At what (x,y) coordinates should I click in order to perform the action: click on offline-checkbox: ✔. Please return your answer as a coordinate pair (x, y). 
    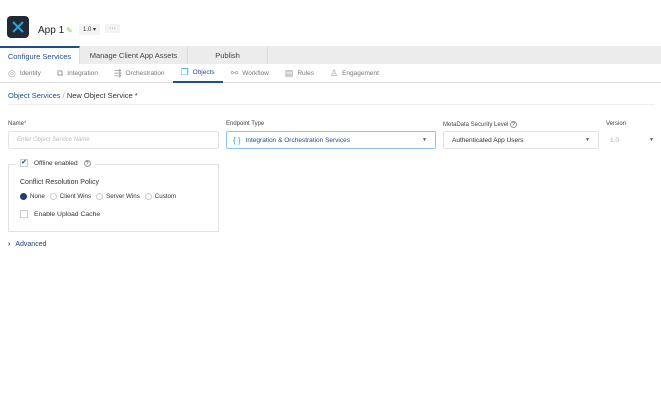
    Looking at the image, I should click on (24, 163).